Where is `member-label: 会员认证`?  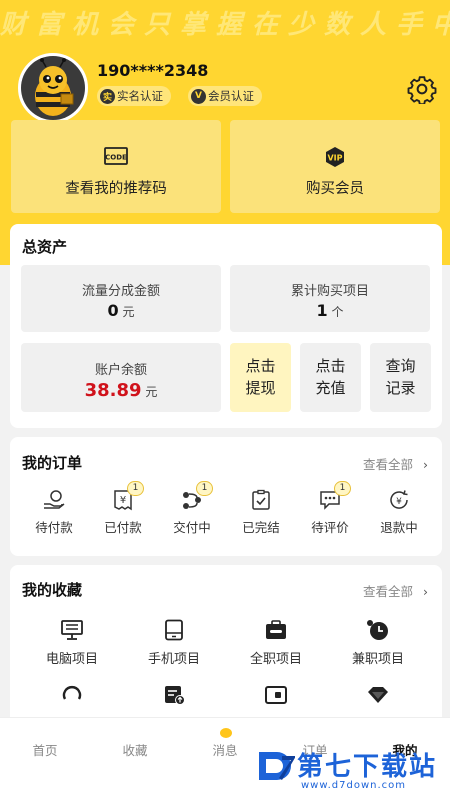
member-label: 会员认证 is located at coordinates (231, 96).